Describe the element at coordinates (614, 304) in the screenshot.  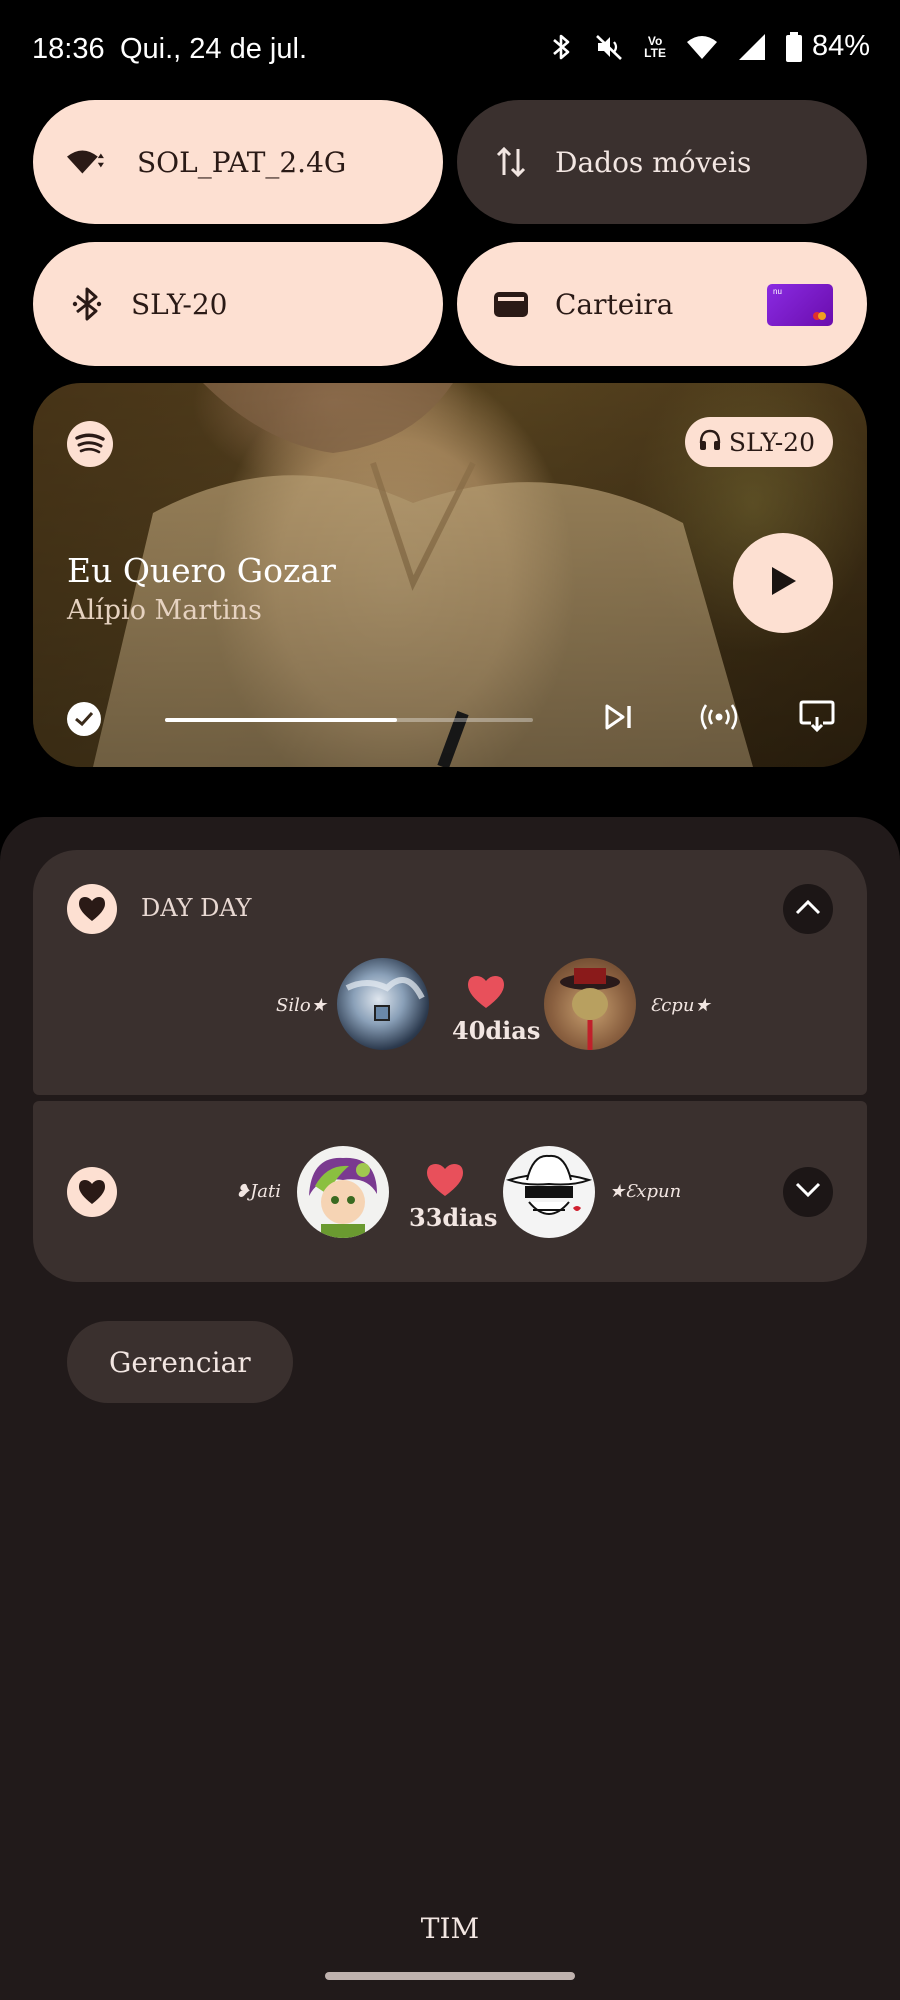
I see `tile-wallet-label: Carteira` at that location.